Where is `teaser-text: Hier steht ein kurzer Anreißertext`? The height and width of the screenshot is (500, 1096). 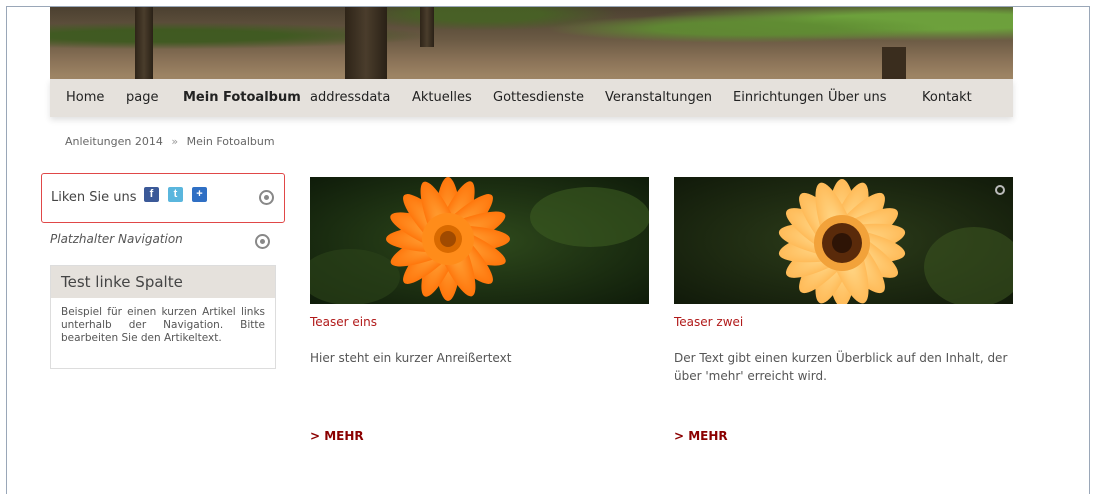 teaser-text: Hier steht ein kurzer Anreißertext is located at coordinates (411, 358).